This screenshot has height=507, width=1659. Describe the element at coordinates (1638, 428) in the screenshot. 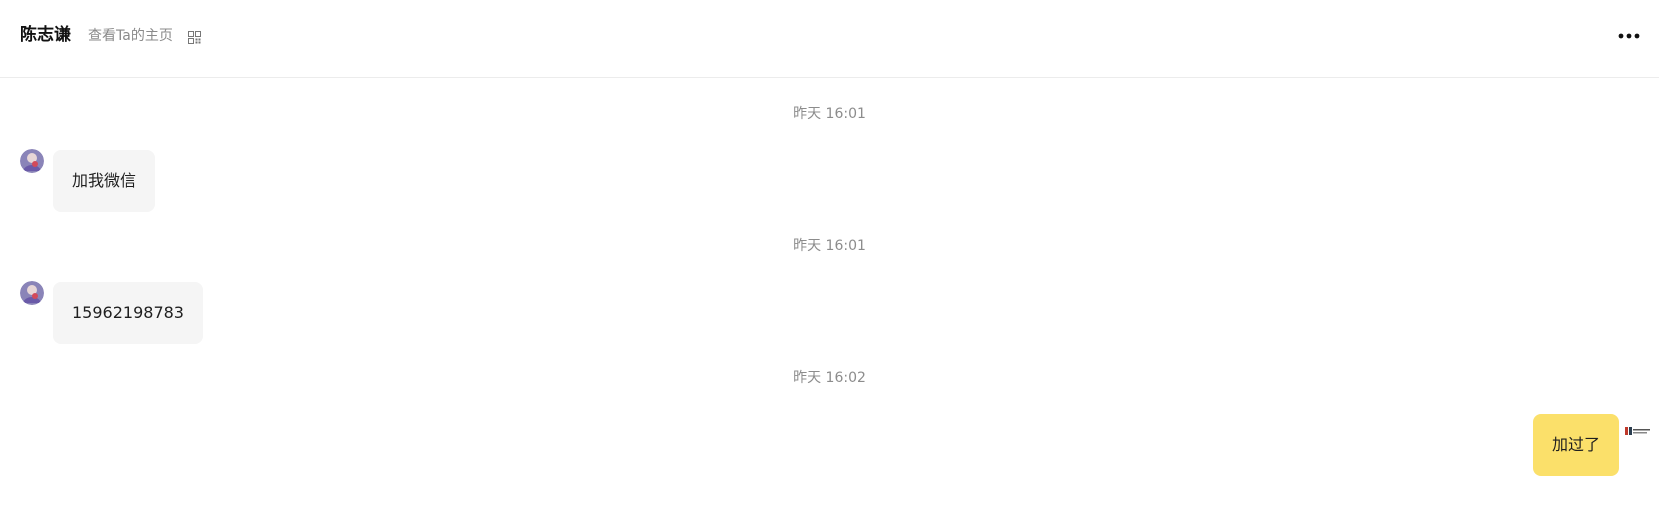

I see `self-avatar-logo-icon` at that location.